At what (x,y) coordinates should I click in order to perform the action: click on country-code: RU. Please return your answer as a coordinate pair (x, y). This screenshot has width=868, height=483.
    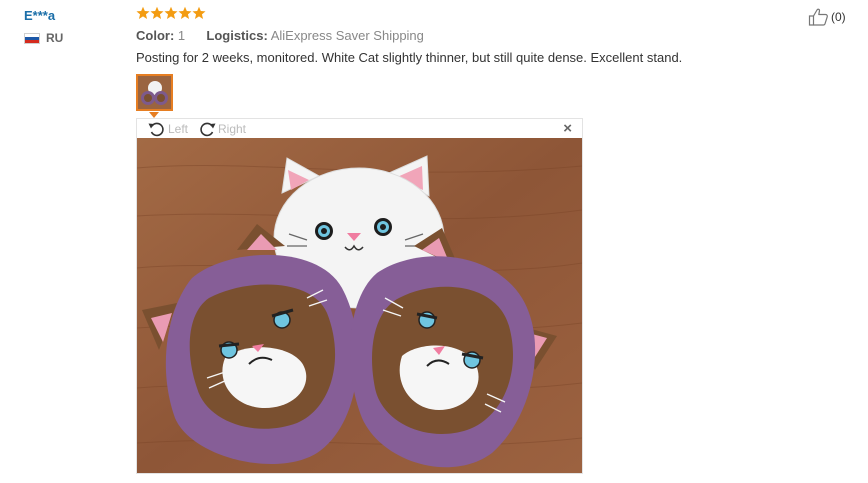
    Looking at the image, I should click on (55, 38).